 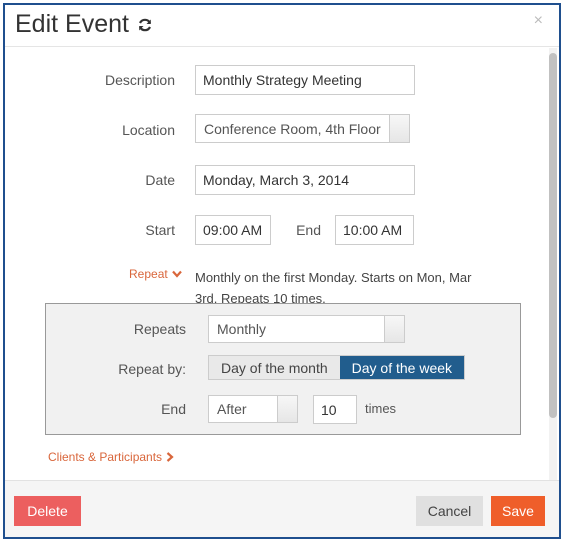 What do you see at coordinates (152, 369) in the screenshot?
I see `repeat-by-label: Repeat by:` at bounding box center [152, 369].